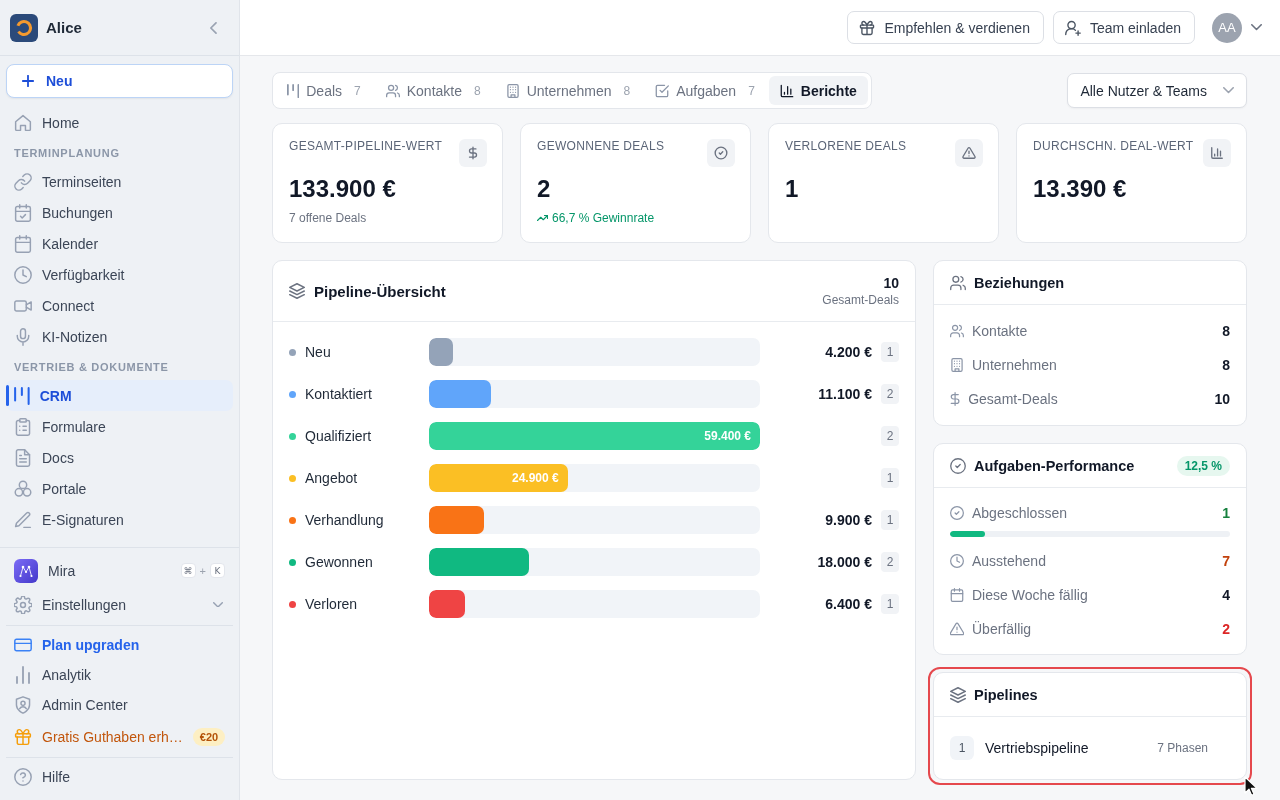  What do you see at coordinates (324, 90) in the screenshot?
I see `tab: Deals 7` at bounding box center [324, 90].